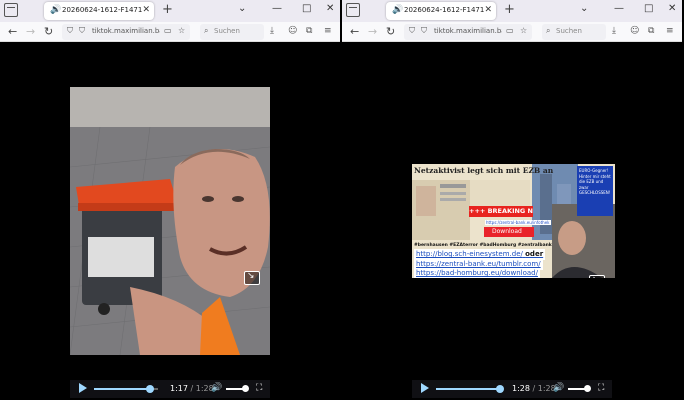  I want to click on time-display: 1:17 / 1:28, so click(192, 388).